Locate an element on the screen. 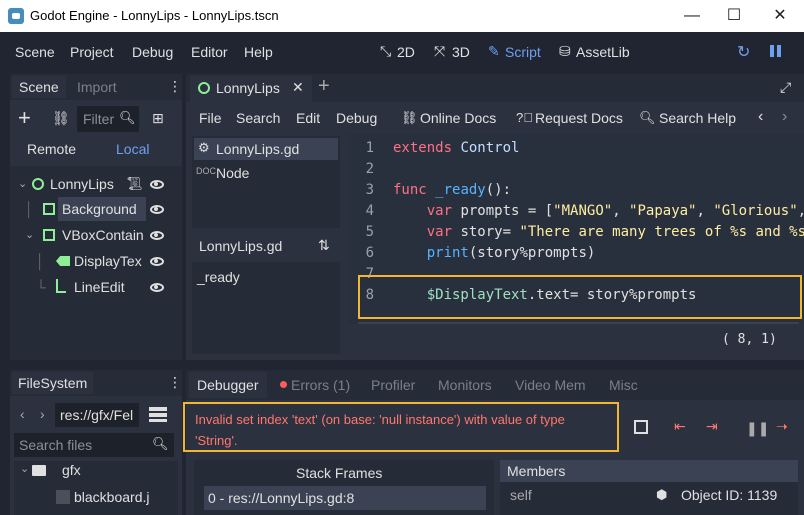 This screenshot has width=804, height=515. step-over-icon: ⇥ is located at coordinates (712, 426).